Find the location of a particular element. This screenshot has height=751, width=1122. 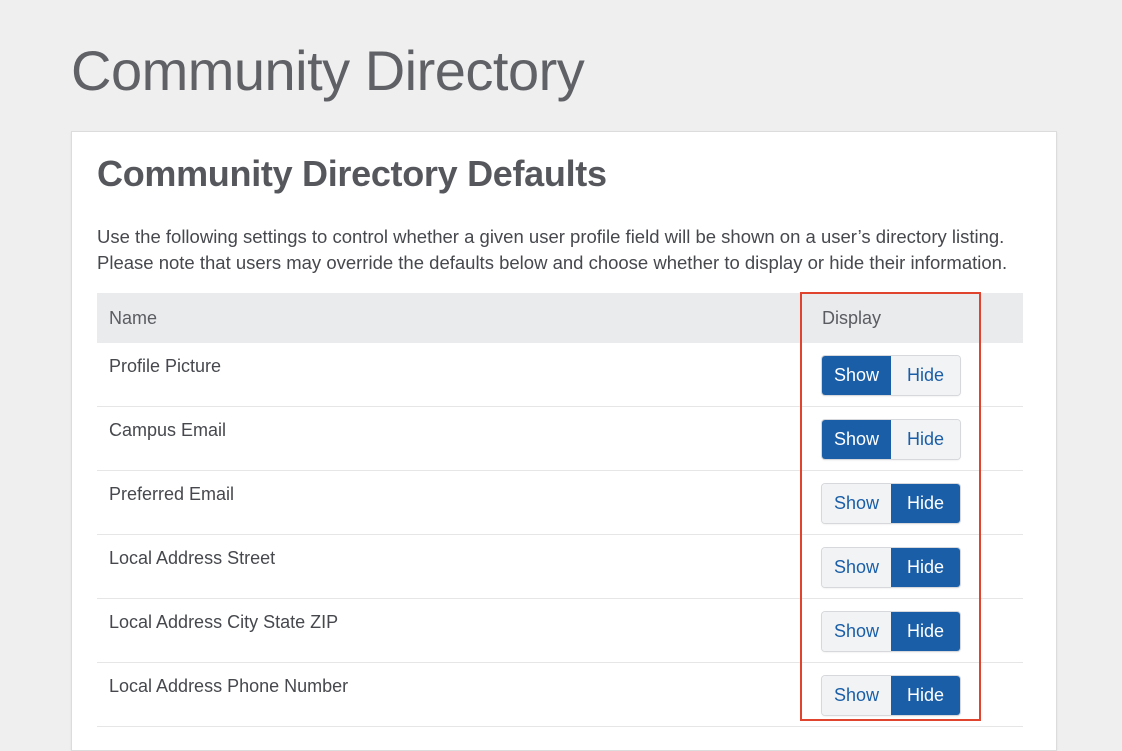

table-row: Local Address Street Show Hide is located at coordinates (560, 567).